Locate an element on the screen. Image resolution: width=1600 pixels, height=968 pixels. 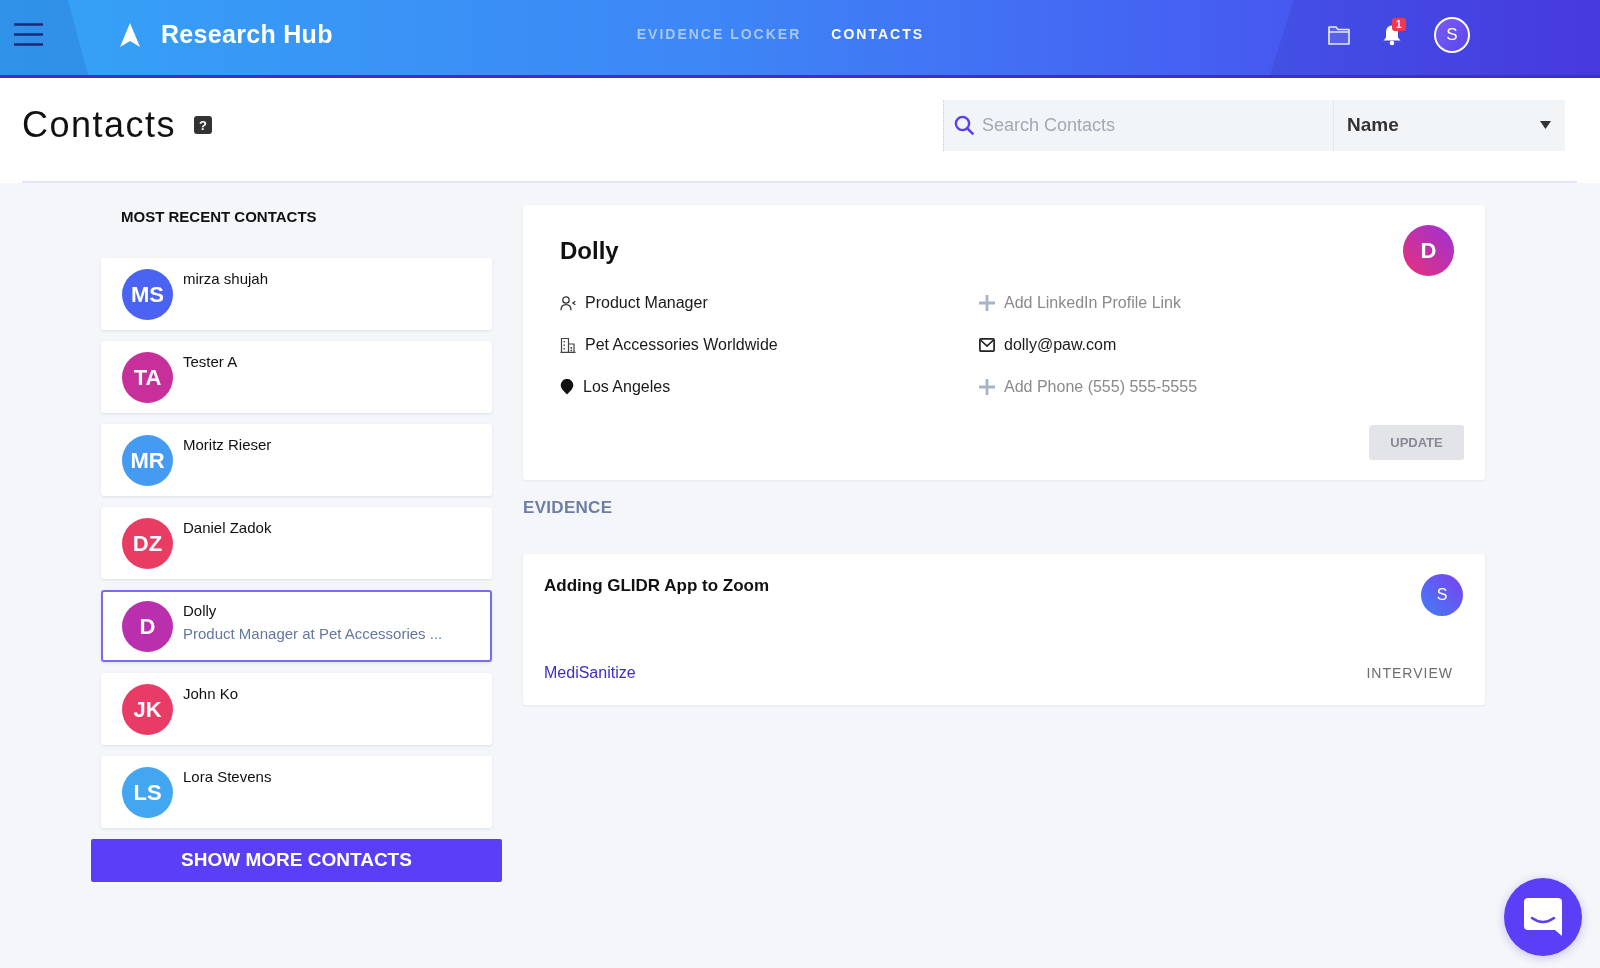
menu-icon is located at coordinates (28, 34).